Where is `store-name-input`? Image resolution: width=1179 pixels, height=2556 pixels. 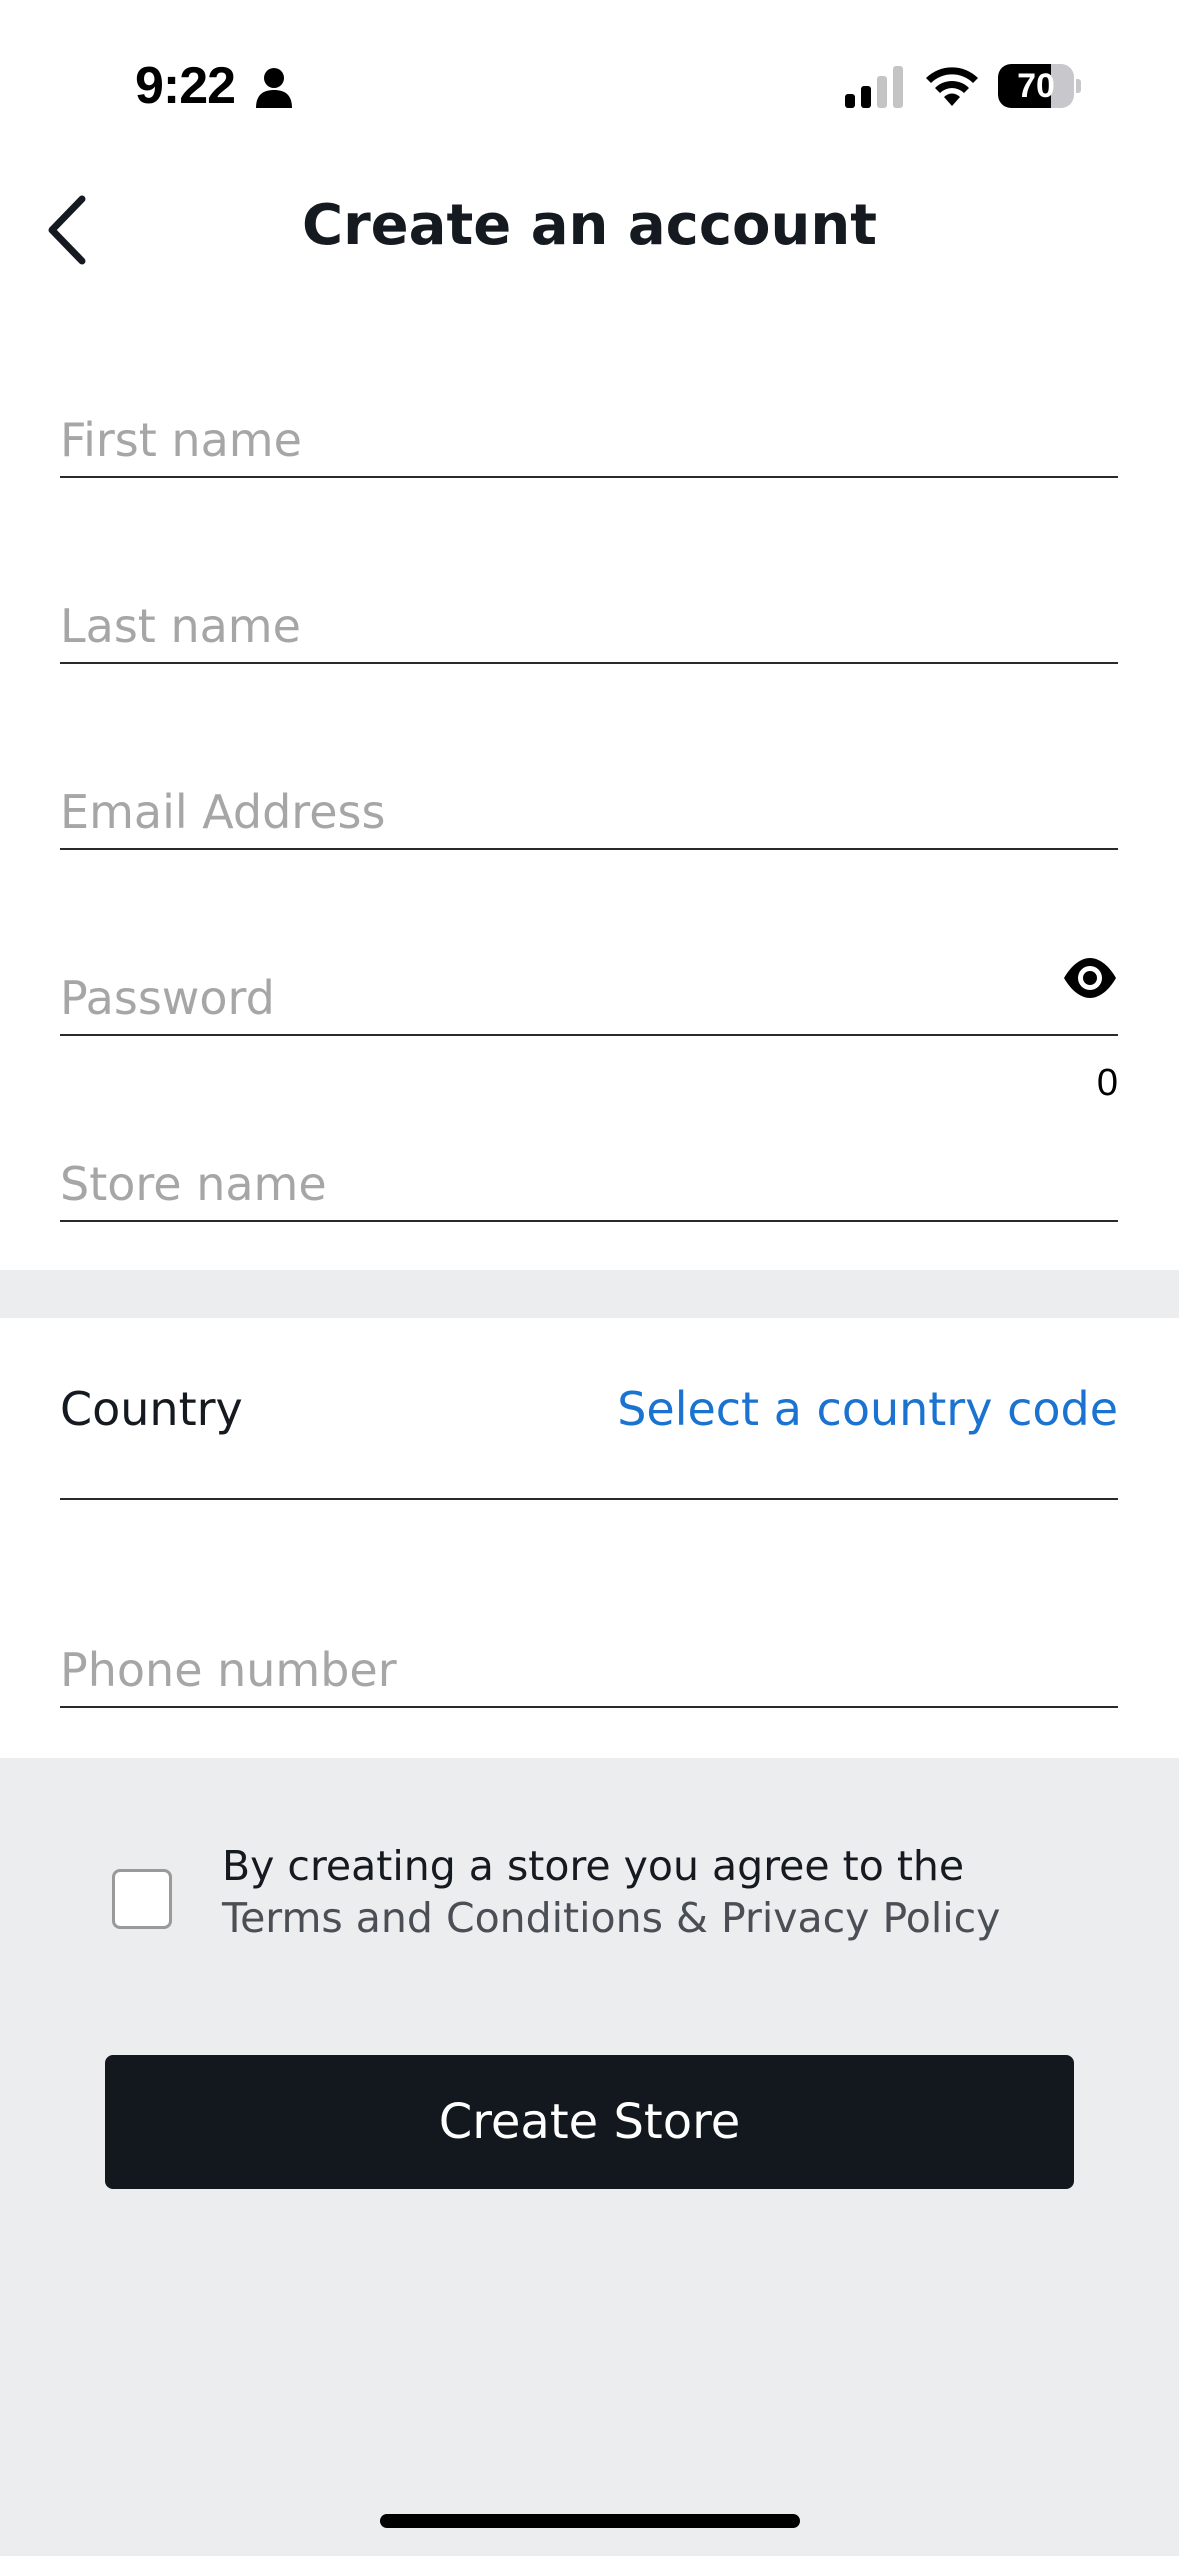 store-name-input is located at coordinates (589, 1171).